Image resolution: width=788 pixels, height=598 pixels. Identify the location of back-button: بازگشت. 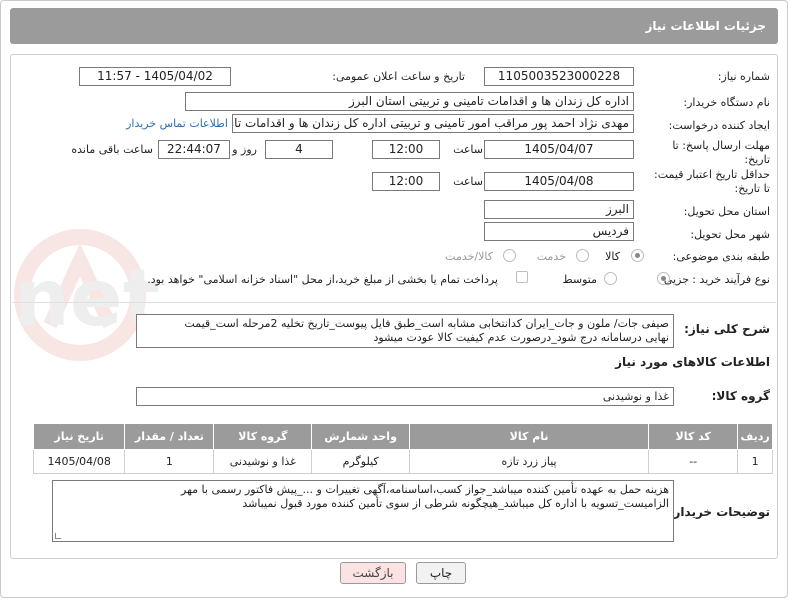
(373, 573).